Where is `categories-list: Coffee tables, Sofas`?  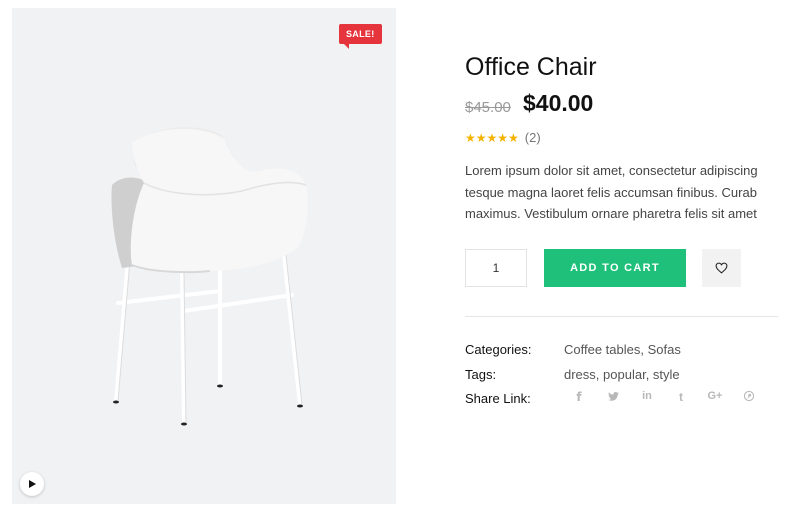 categories-list: Coffee tables, Sofas is located at coordinates (622, 349).